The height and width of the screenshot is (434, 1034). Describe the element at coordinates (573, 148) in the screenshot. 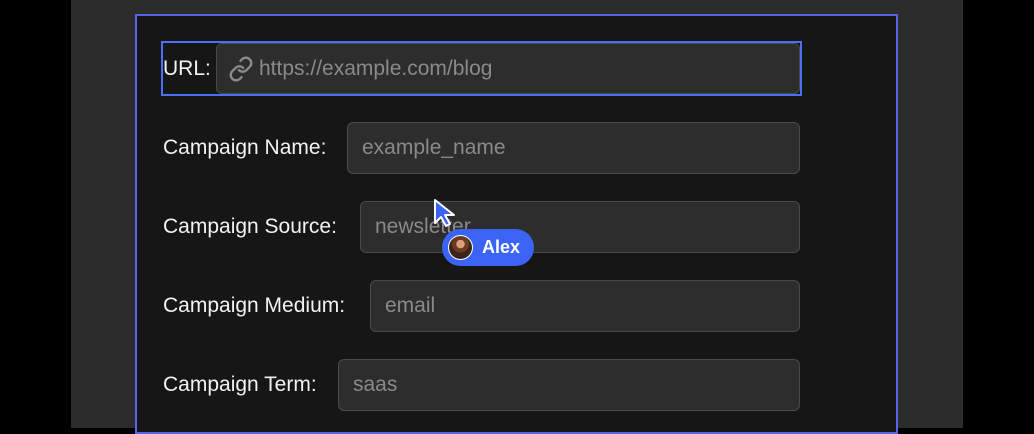

I see `campaign-name-input: example_name` at that location.